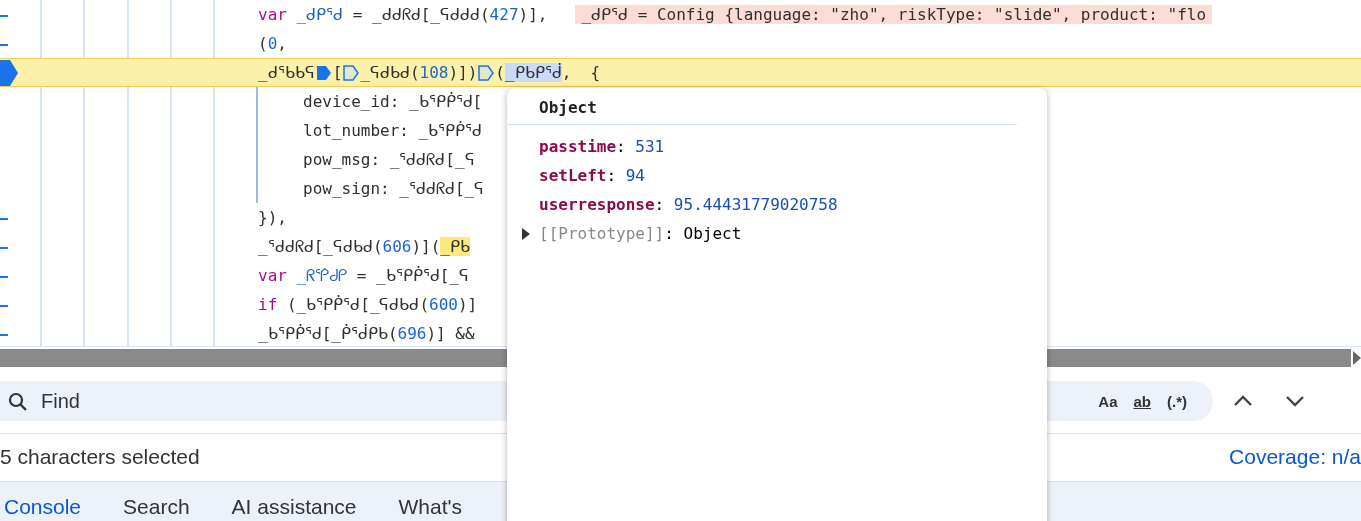  What do you see at coordinates (100, 457) in the screenshot?
I see `selection-status: 5 characters selected` at bounding box center [100, 457].